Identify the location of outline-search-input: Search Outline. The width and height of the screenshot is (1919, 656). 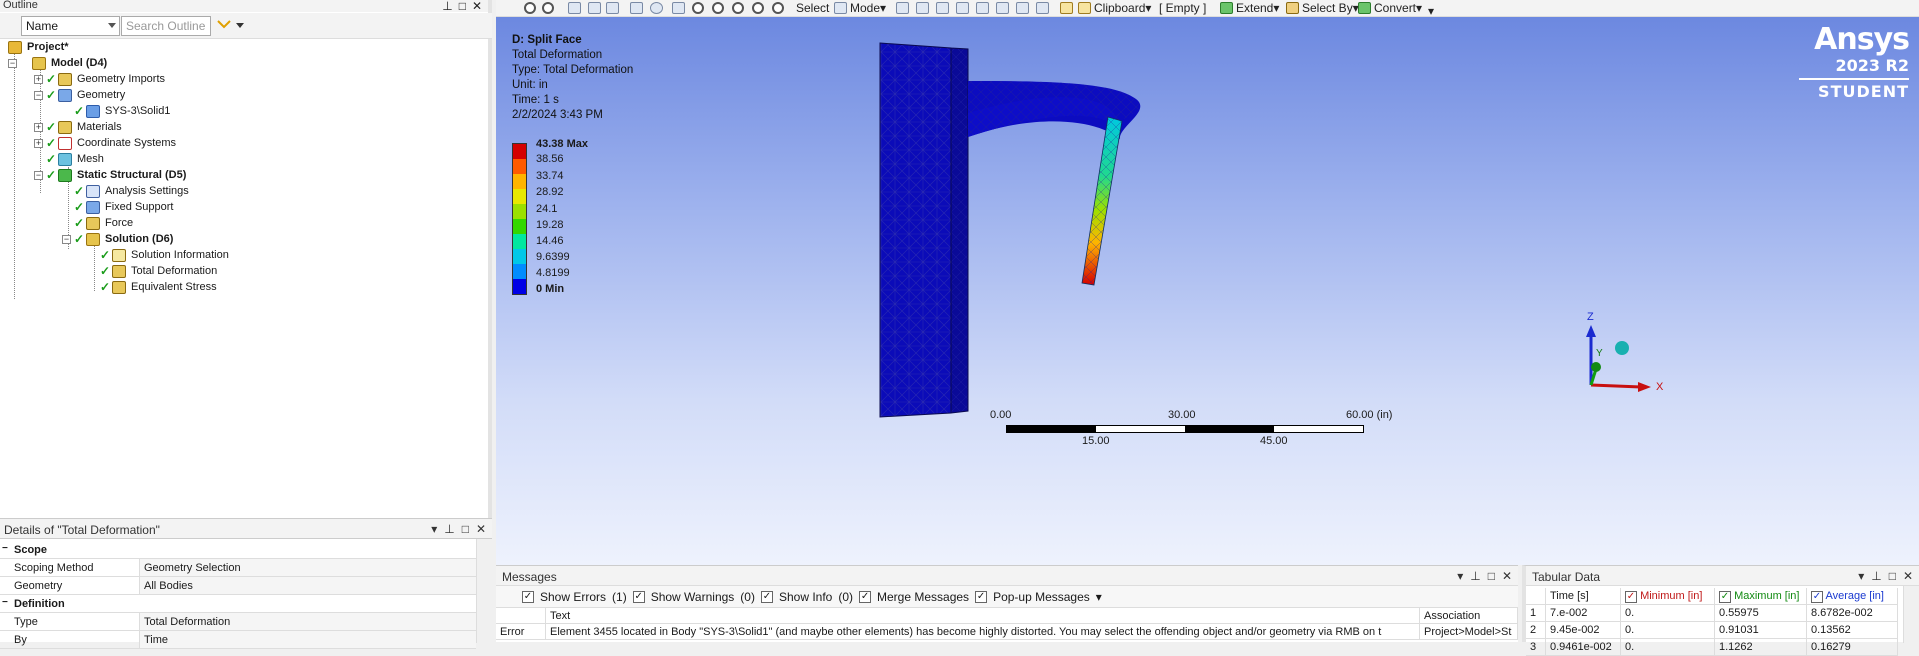
(166, 26).